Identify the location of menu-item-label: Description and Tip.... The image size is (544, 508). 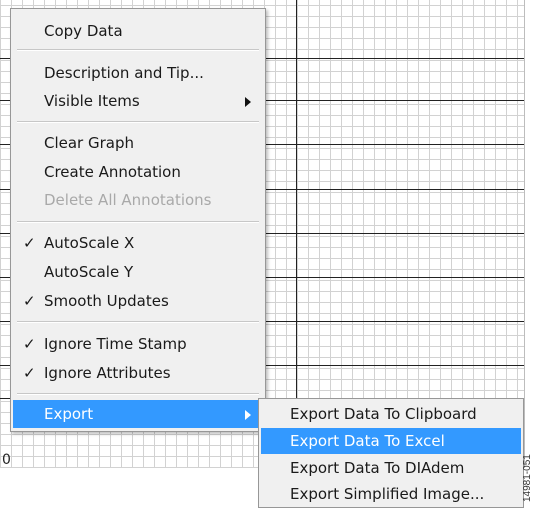
(124, 73).